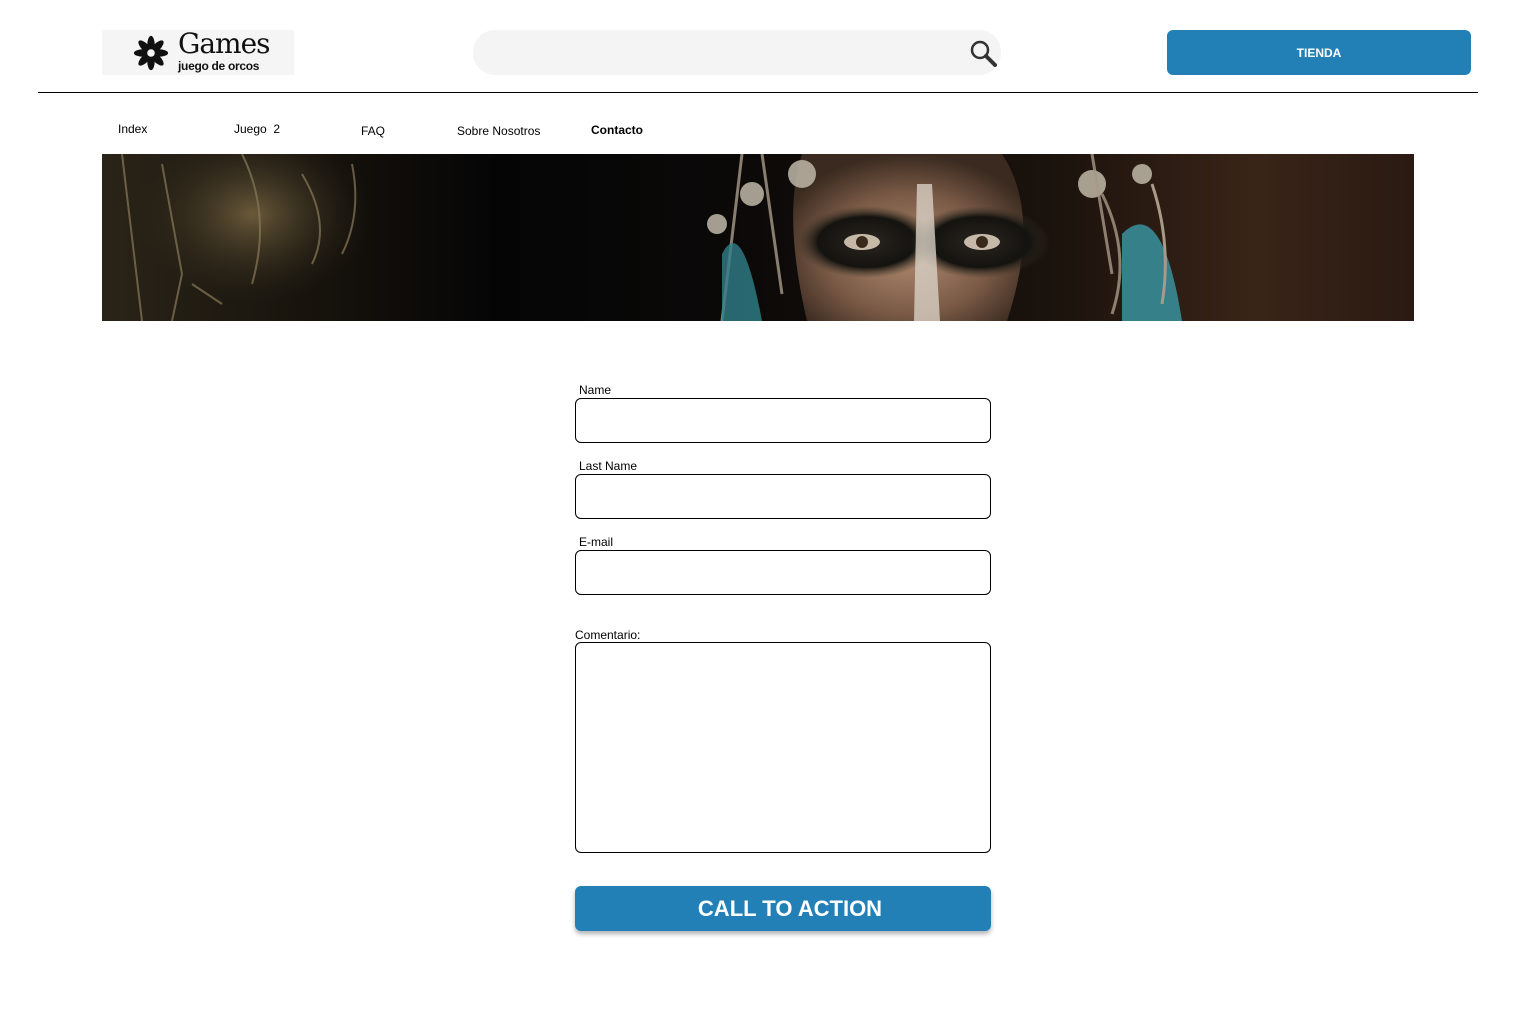 This screenshot has height=1024, width=1516. Describe the element at coordinates (373, 131) in the screenshot. I see `nav-item-faq: FAQ` at that location.